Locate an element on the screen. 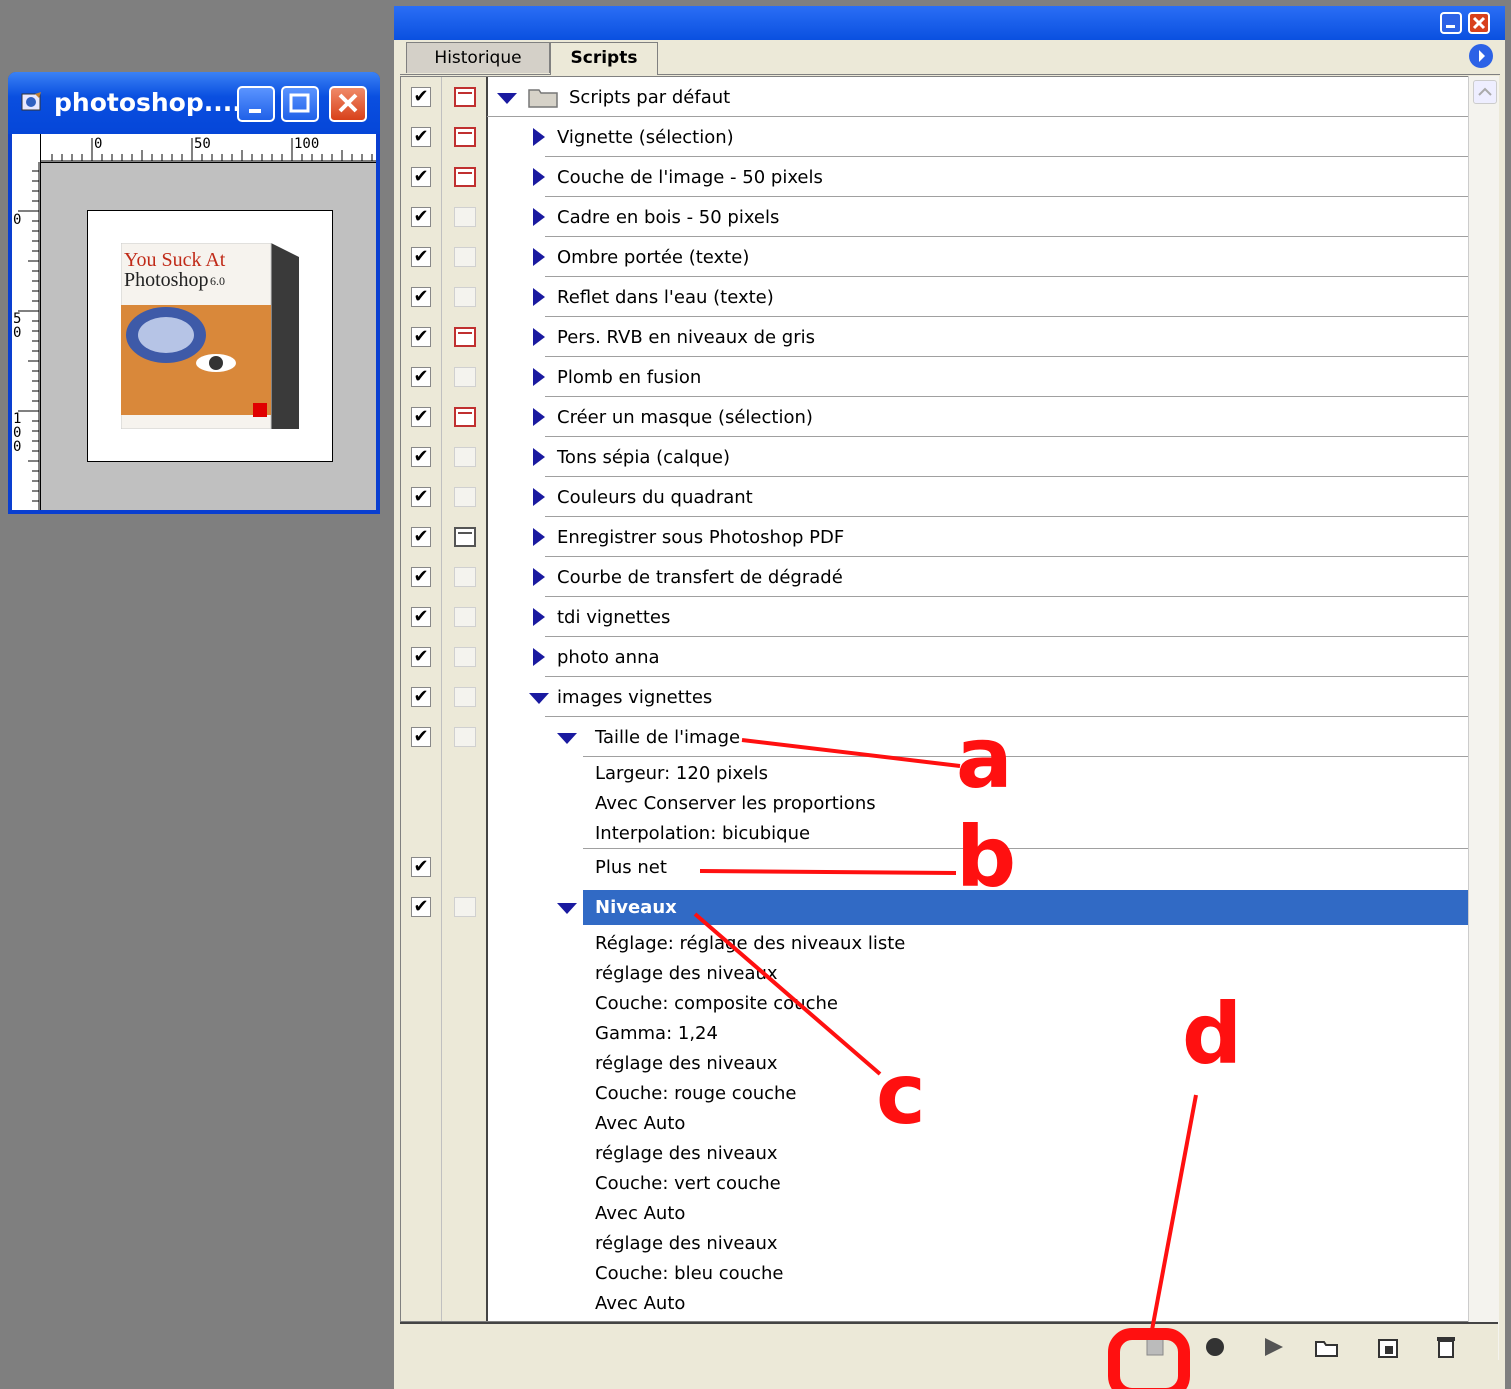 The image size is (1511, 1389). annotation-line-c is located at coordinates (787, 994).